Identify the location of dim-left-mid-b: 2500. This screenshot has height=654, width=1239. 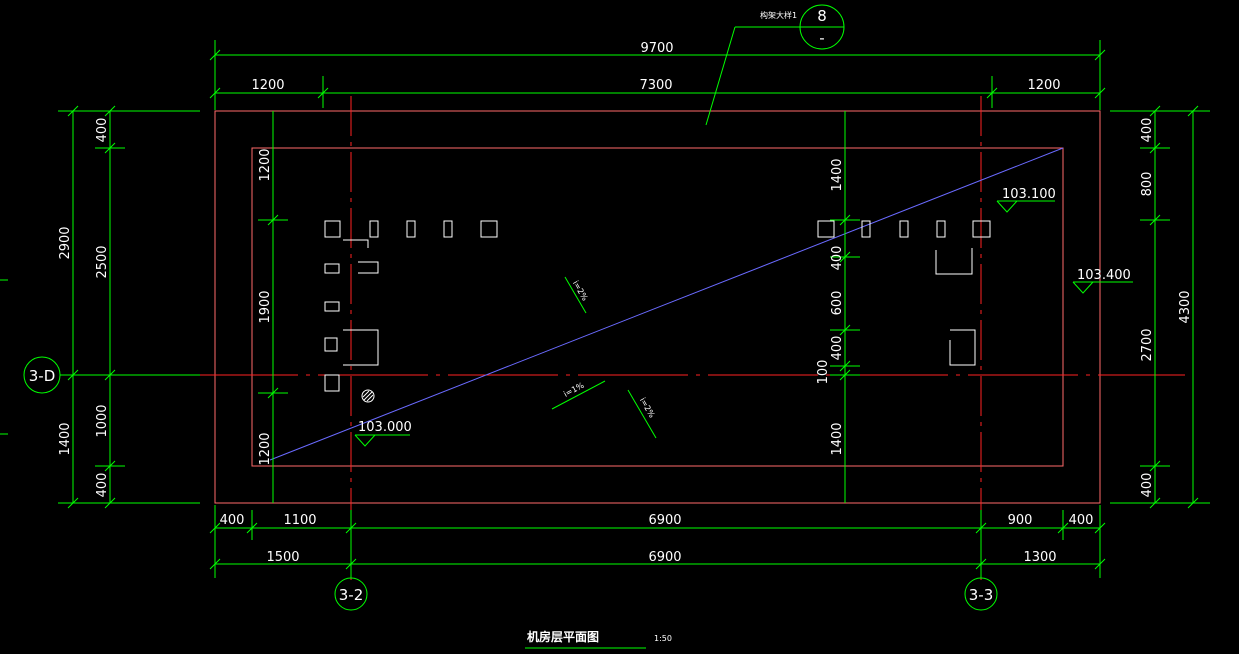
(102, 261).